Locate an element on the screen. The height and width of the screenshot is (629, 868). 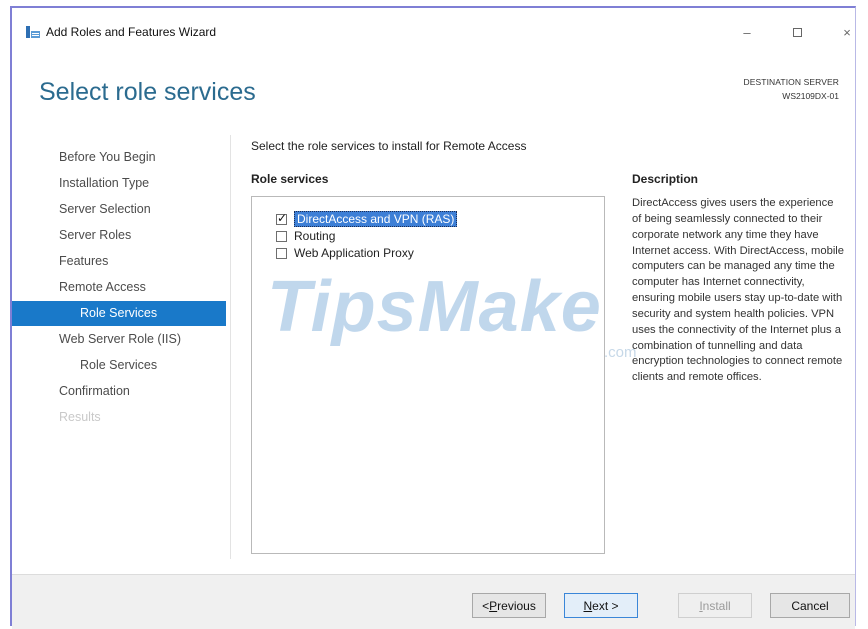
maximize-button is located at coordinates (797, 32).